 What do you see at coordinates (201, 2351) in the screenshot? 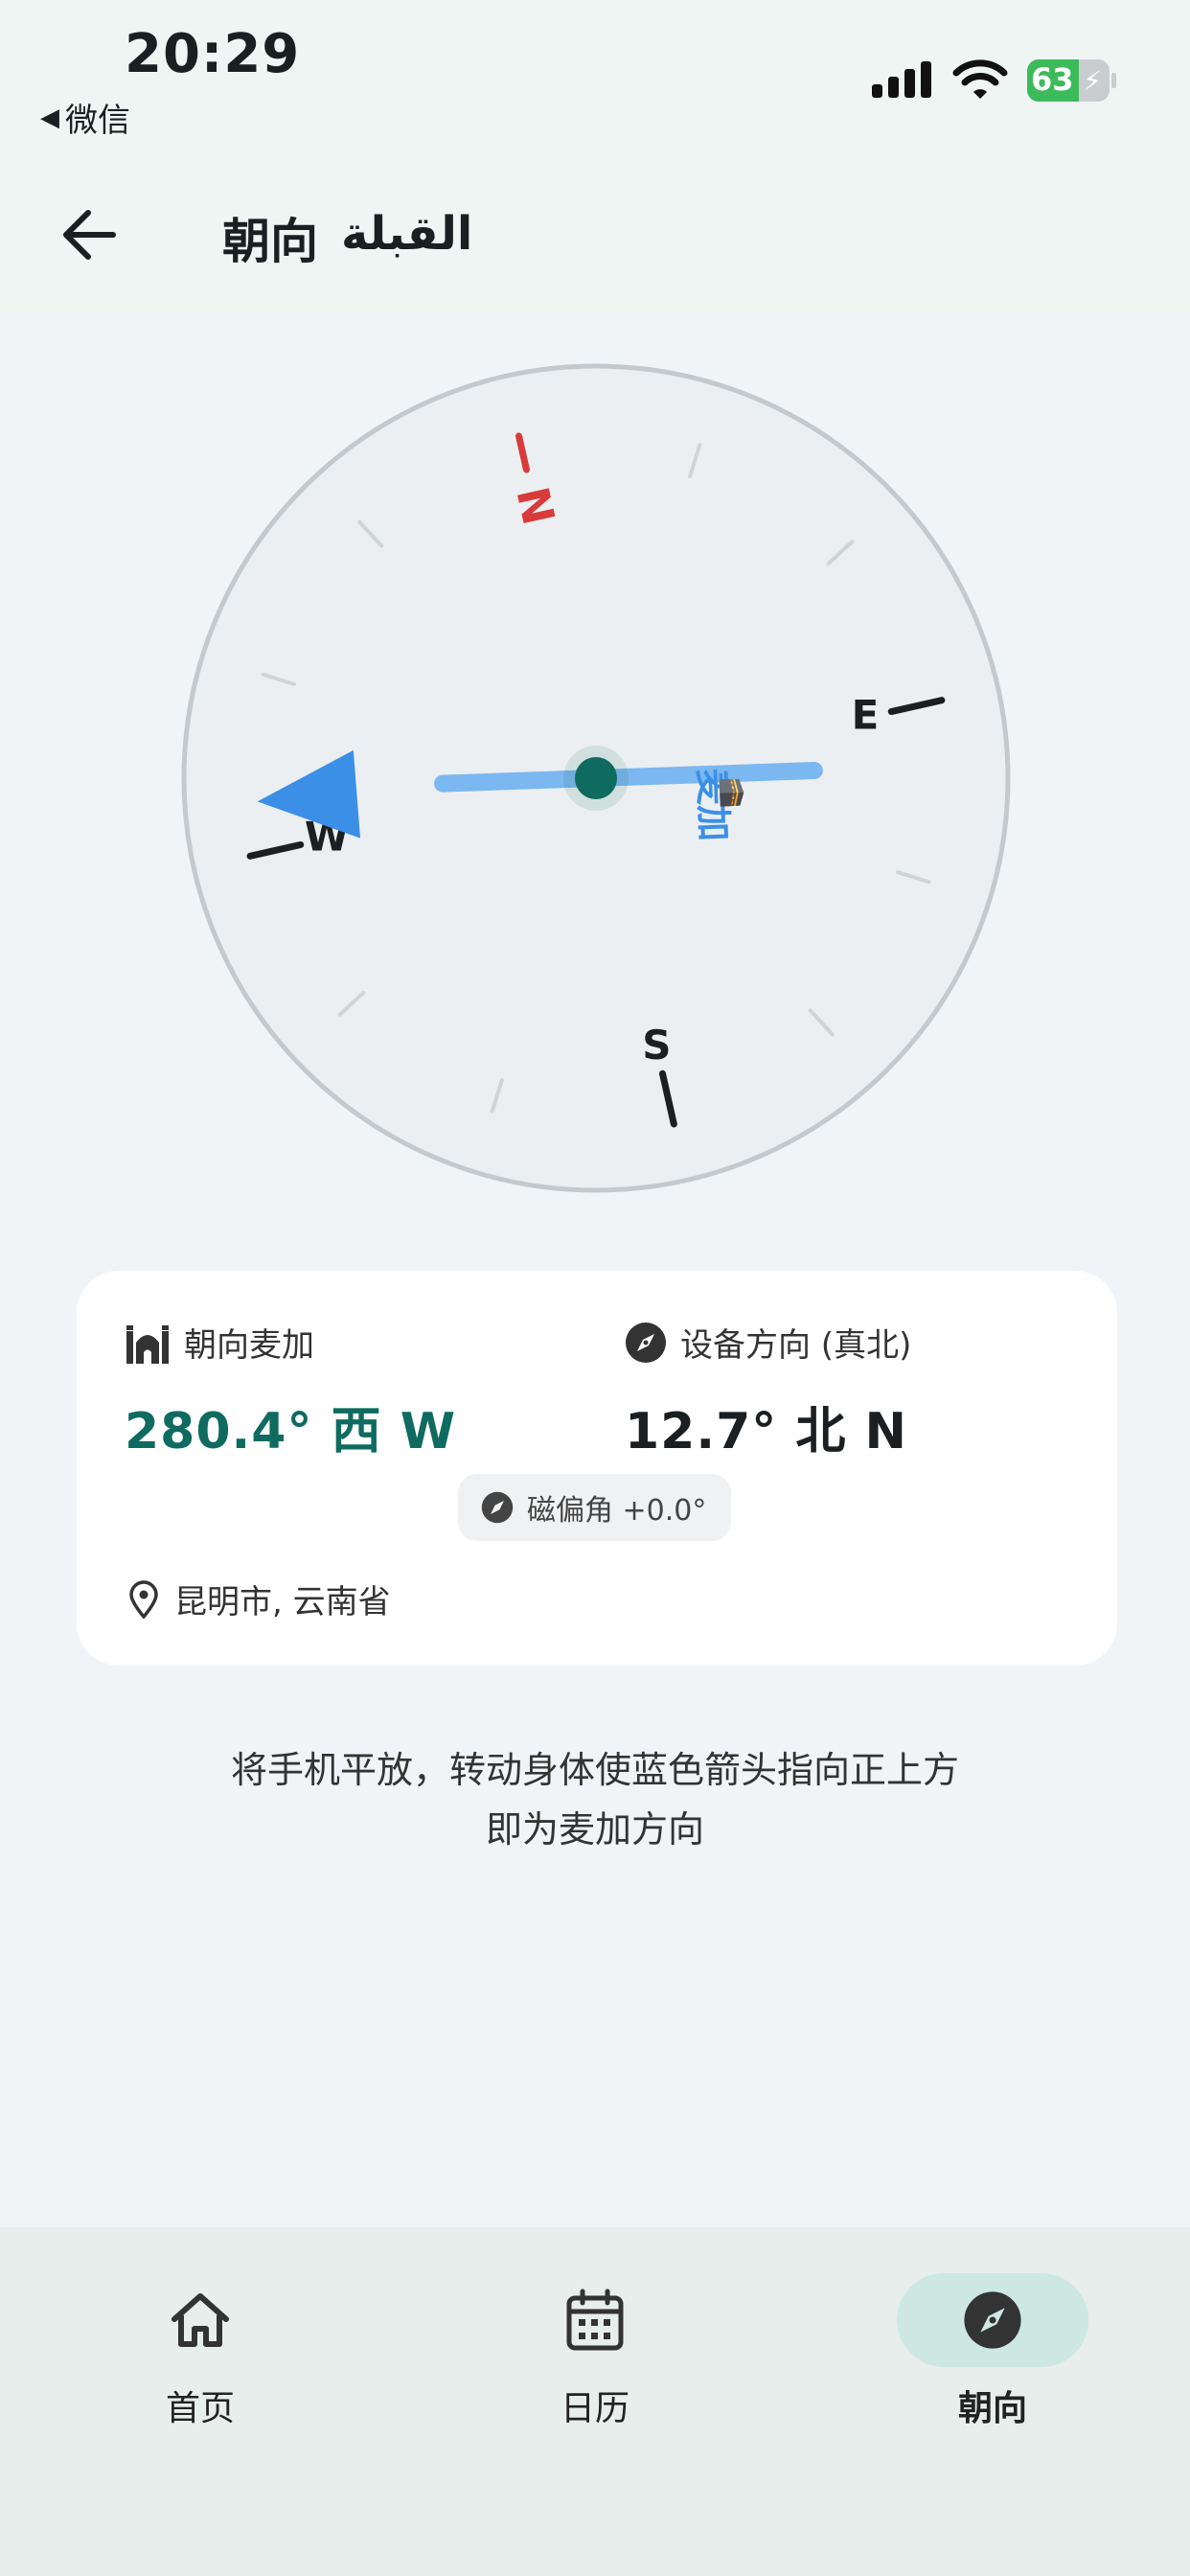
I see `nav-item-home: 首页` at bounding box center [201, 2351].